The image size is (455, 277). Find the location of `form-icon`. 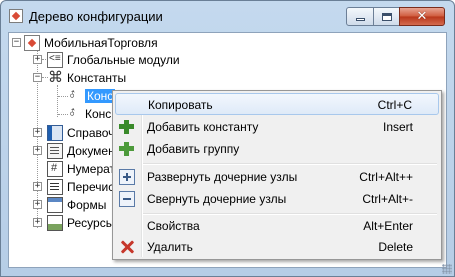

form-icon is located at coordinates (55, 204).